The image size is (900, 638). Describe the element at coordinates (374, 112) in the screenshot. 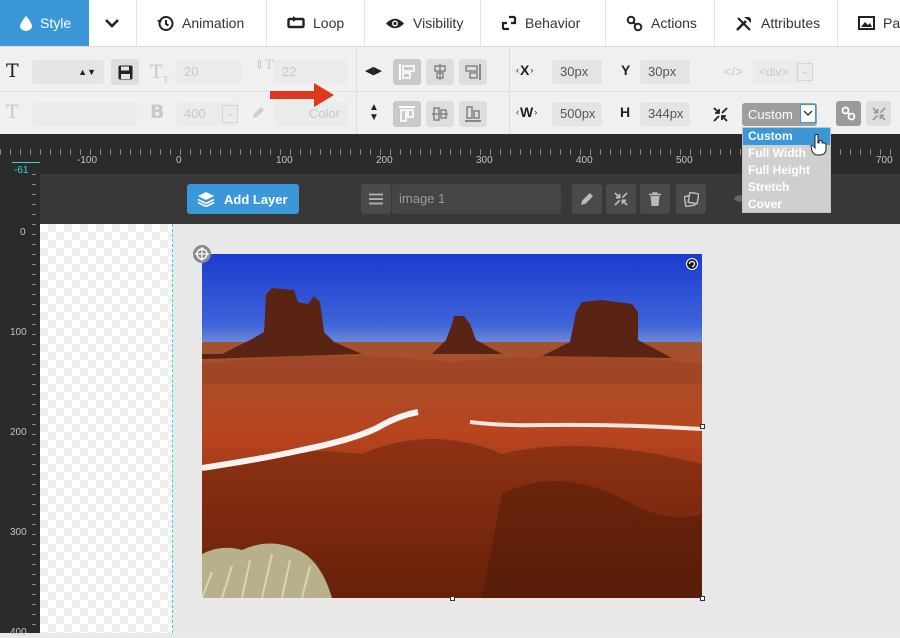

I see `vertical-align-icon: ▲ ▼` at that location.